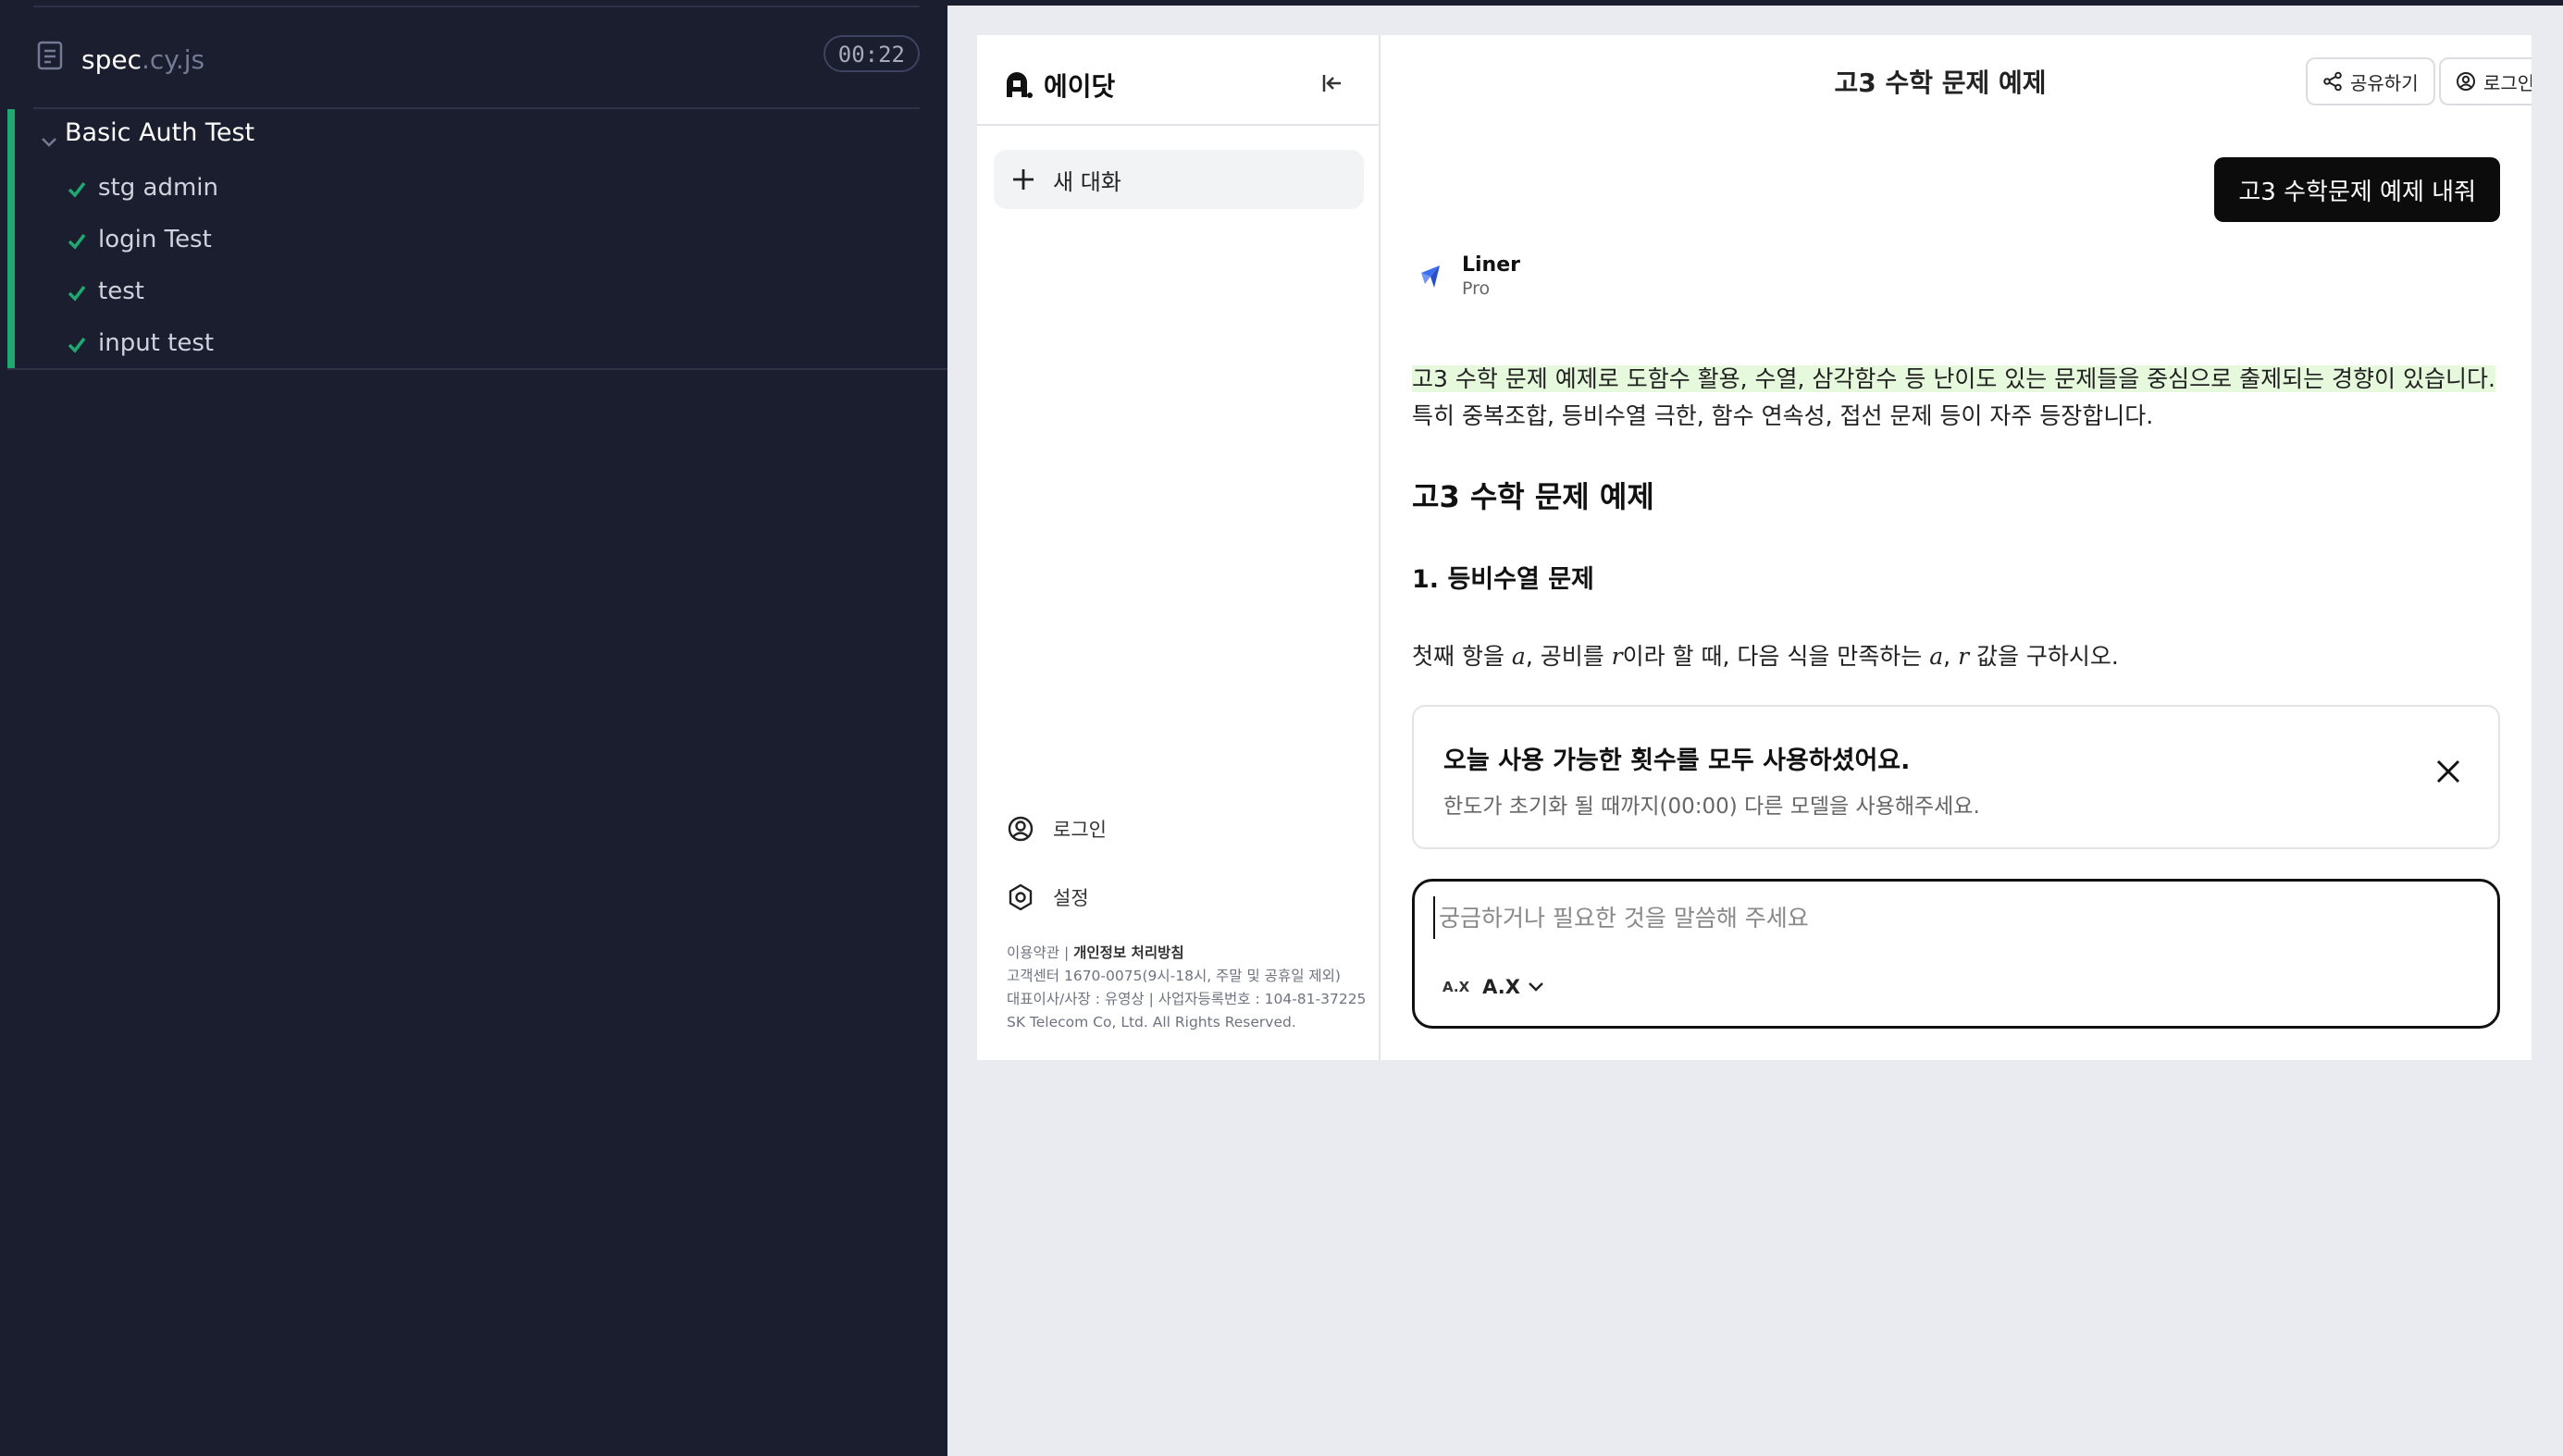  I want to click on sidebar-login-link: 로그인, so click(1057, 828).